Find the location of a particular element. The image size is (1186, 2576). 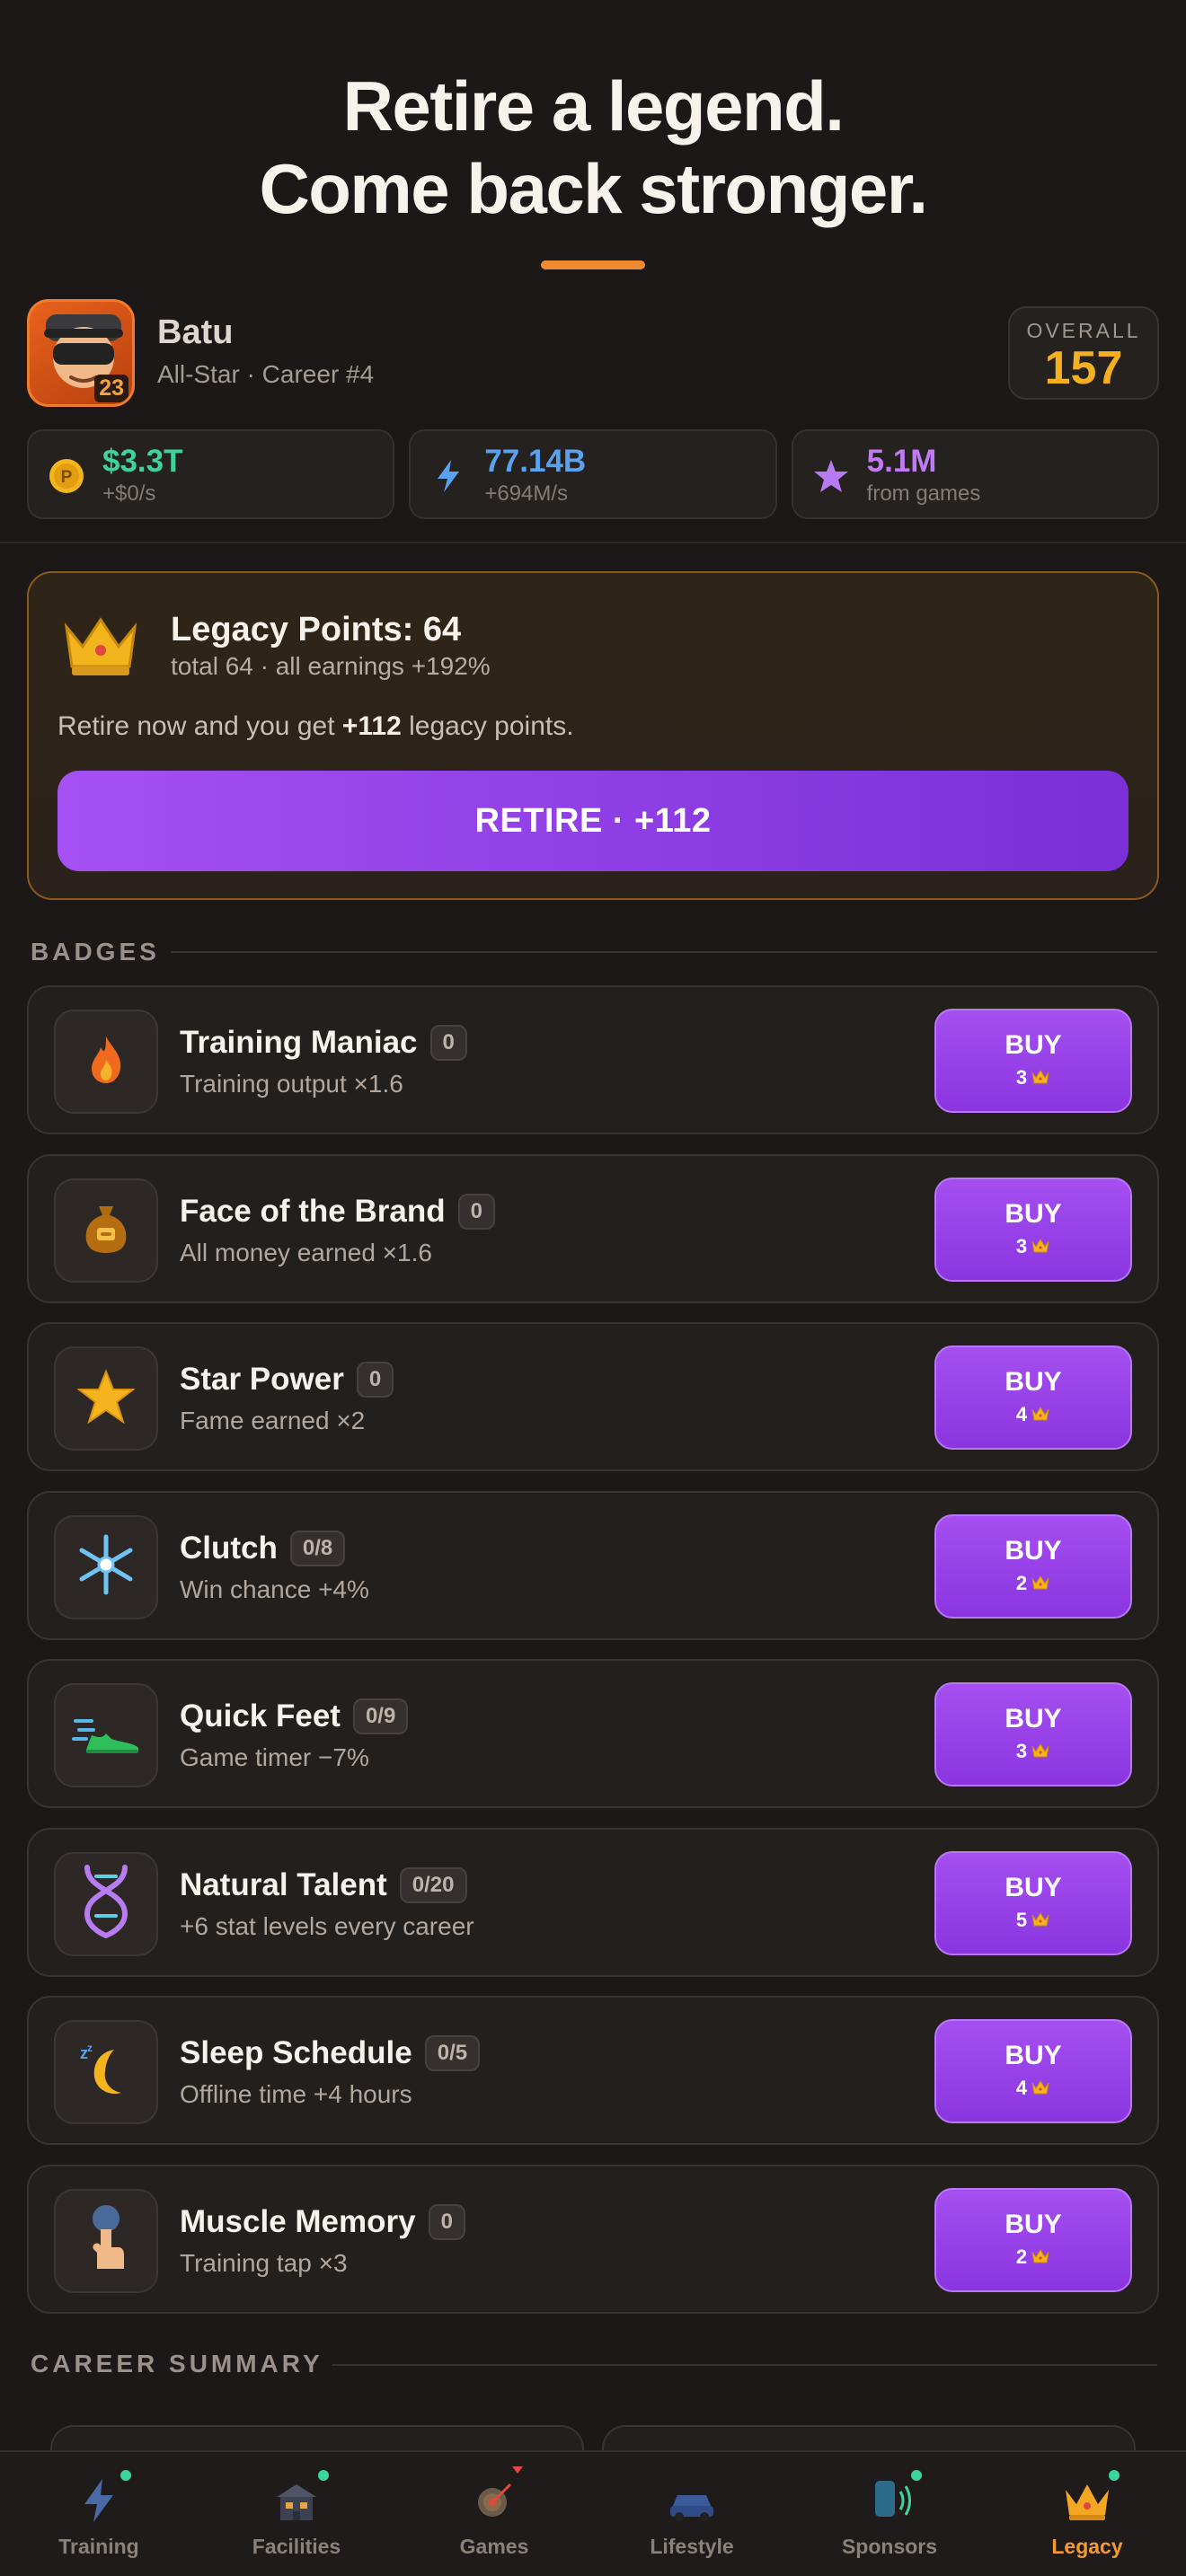

tab-label: Lifestyle is located at coordinates (692, 2546).